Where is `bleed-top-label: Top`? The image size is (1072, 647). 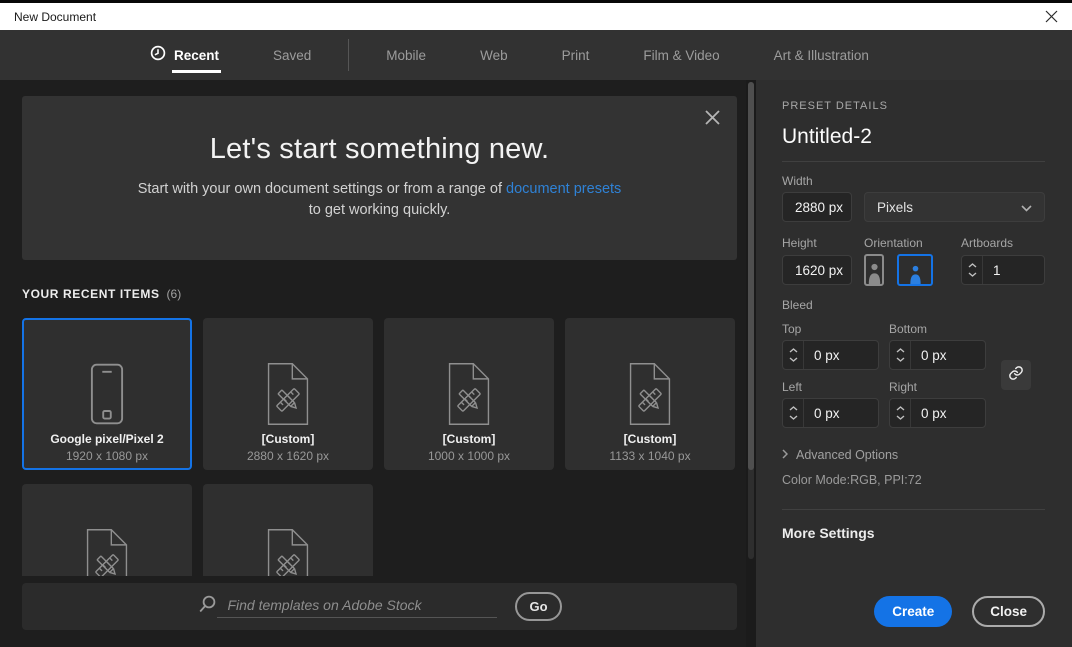 bleed-top-label: Top is located at coordinates (792, 329).